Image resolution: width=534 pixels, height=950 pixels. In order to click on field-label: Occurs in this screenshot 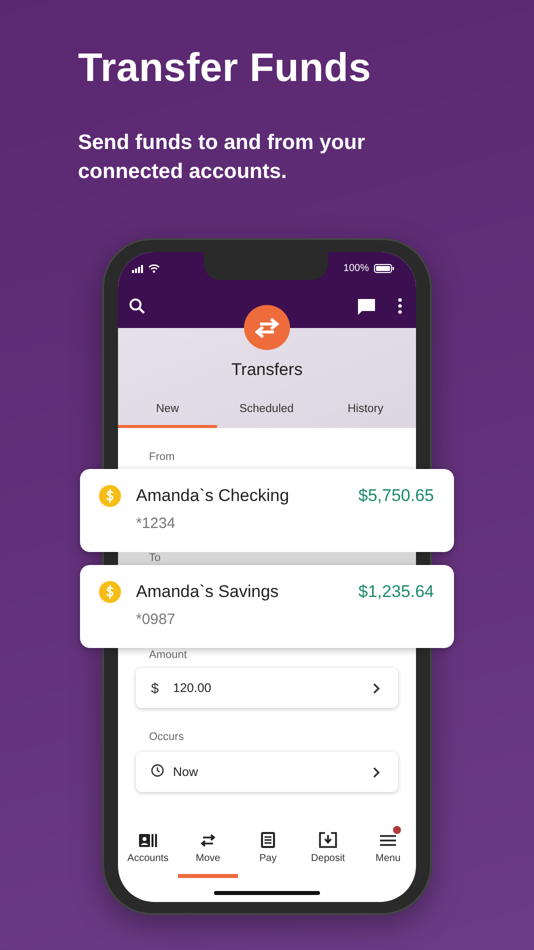, I will do `click(166, 737)`.